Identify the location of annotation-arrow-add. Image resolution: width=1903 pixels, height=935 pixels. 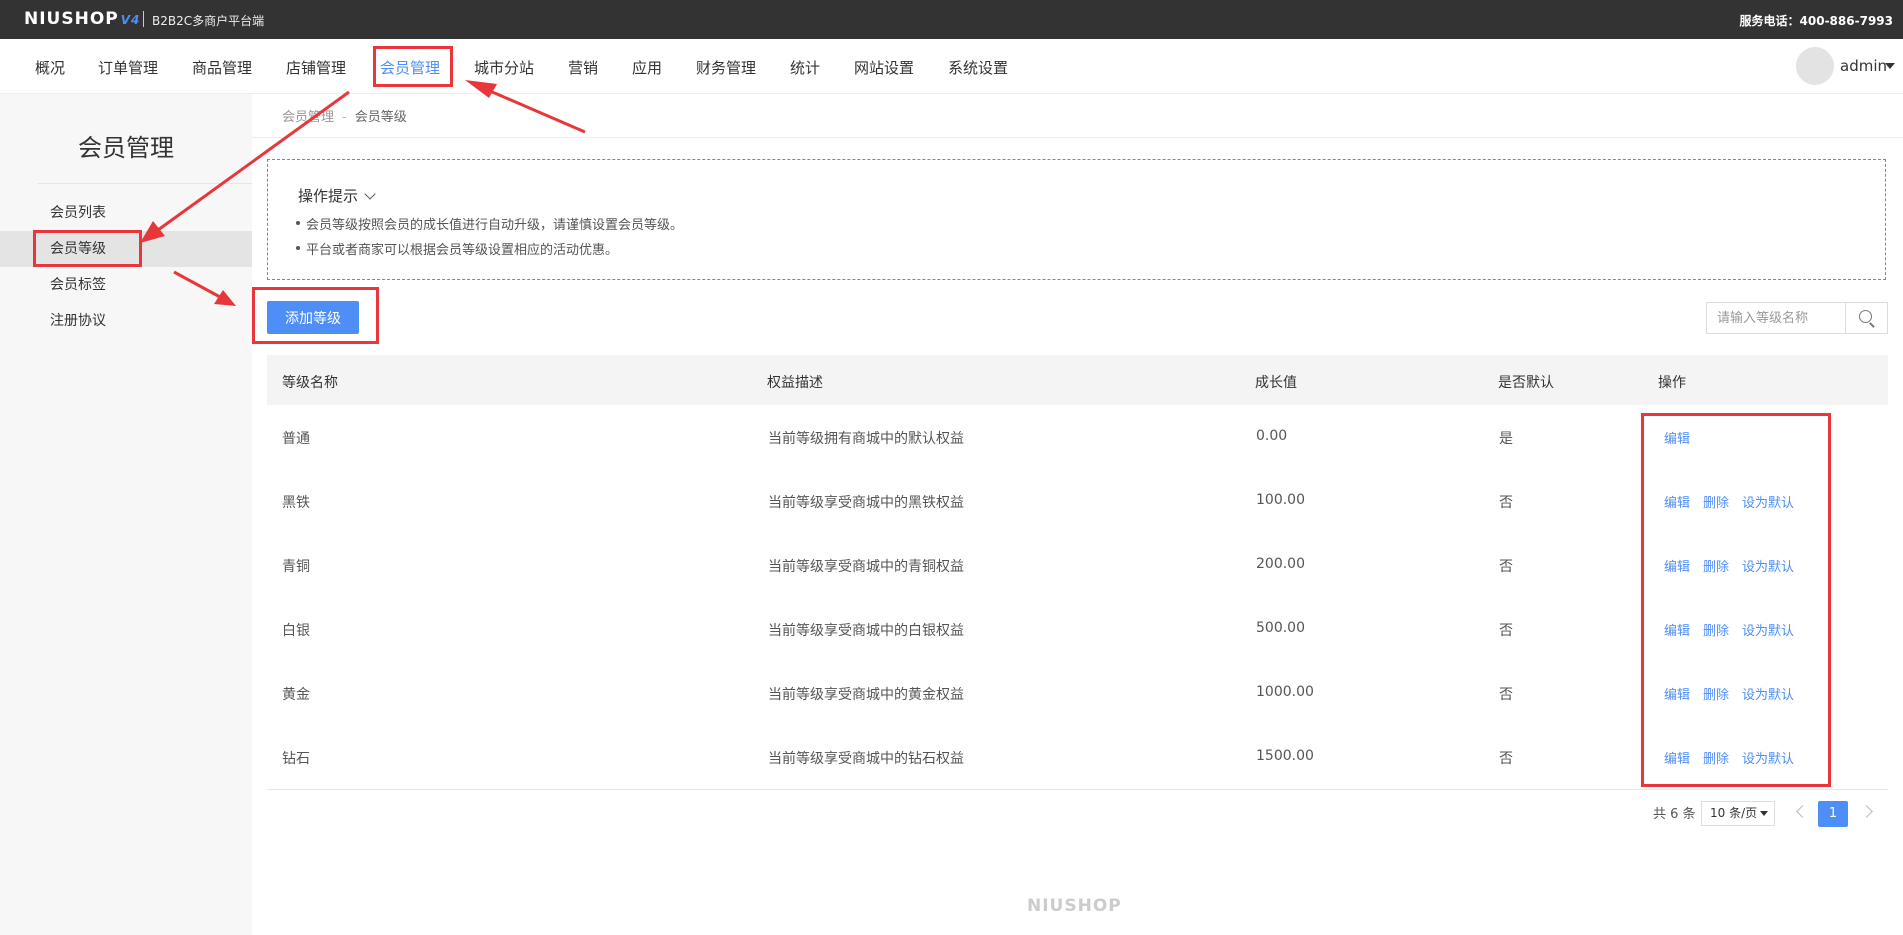
(197, 284).